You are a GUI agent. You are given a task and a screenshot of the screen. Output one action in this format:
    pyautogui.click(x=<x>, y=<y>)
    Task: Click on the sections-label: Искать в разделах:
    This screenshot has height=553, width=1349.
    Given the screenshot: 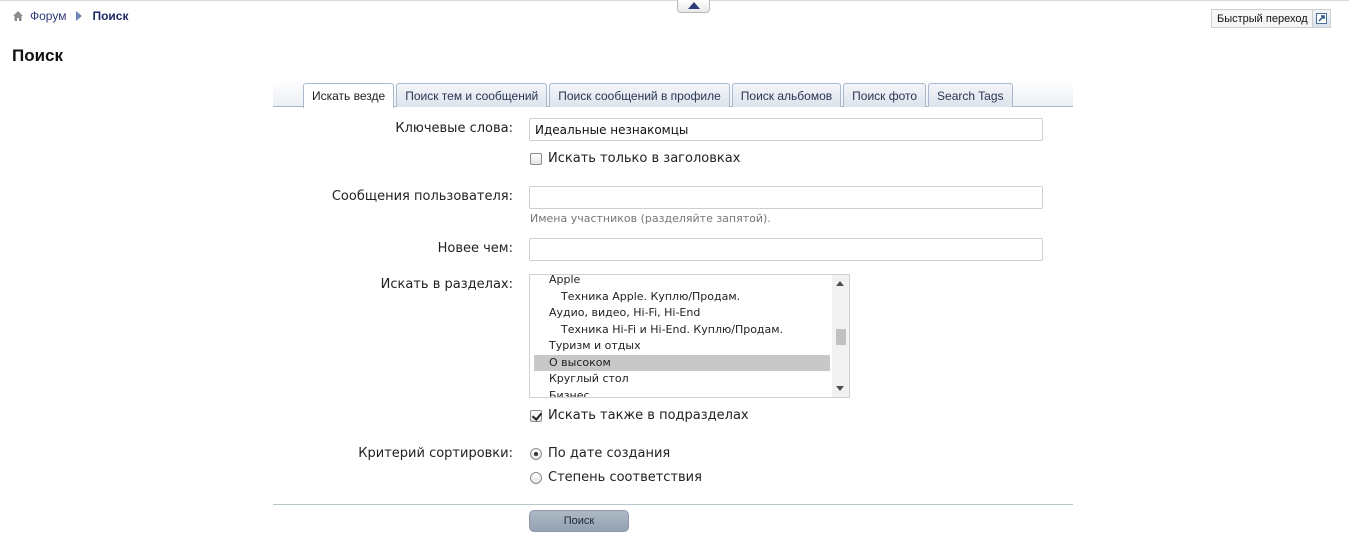 What is the action you would take?
    pyautogui.click(x=446, y=284)
    